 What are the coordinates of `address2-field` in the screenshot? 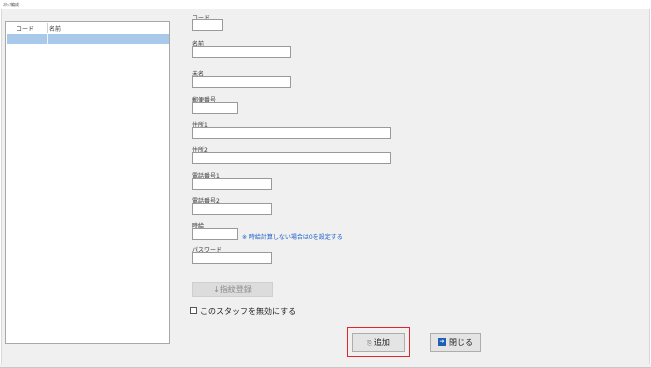 It's located at (291, 158).